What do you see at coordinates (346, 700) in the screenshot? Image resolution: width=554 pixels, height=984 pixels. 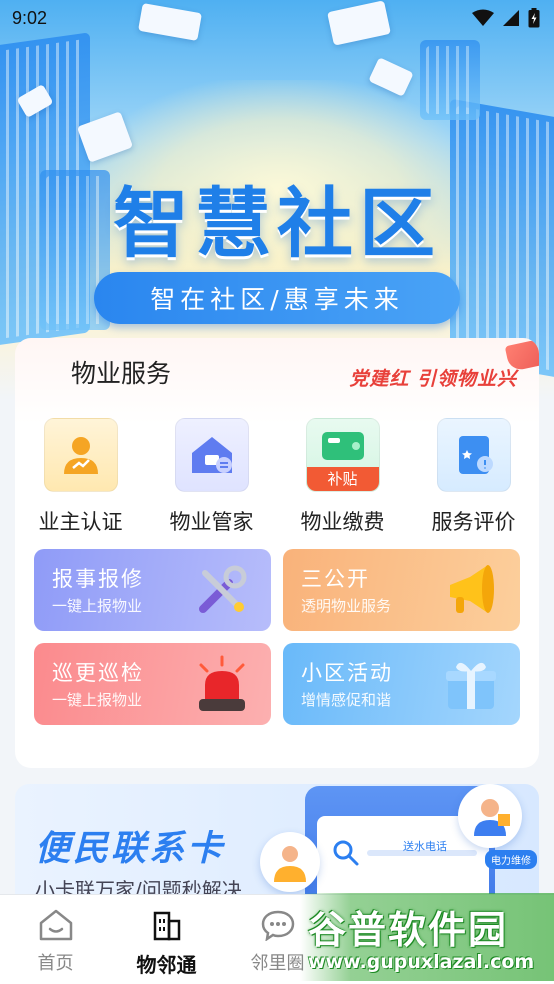 I see `card-subtitle: 增情感促和谐` at bounding box center [346, 700].